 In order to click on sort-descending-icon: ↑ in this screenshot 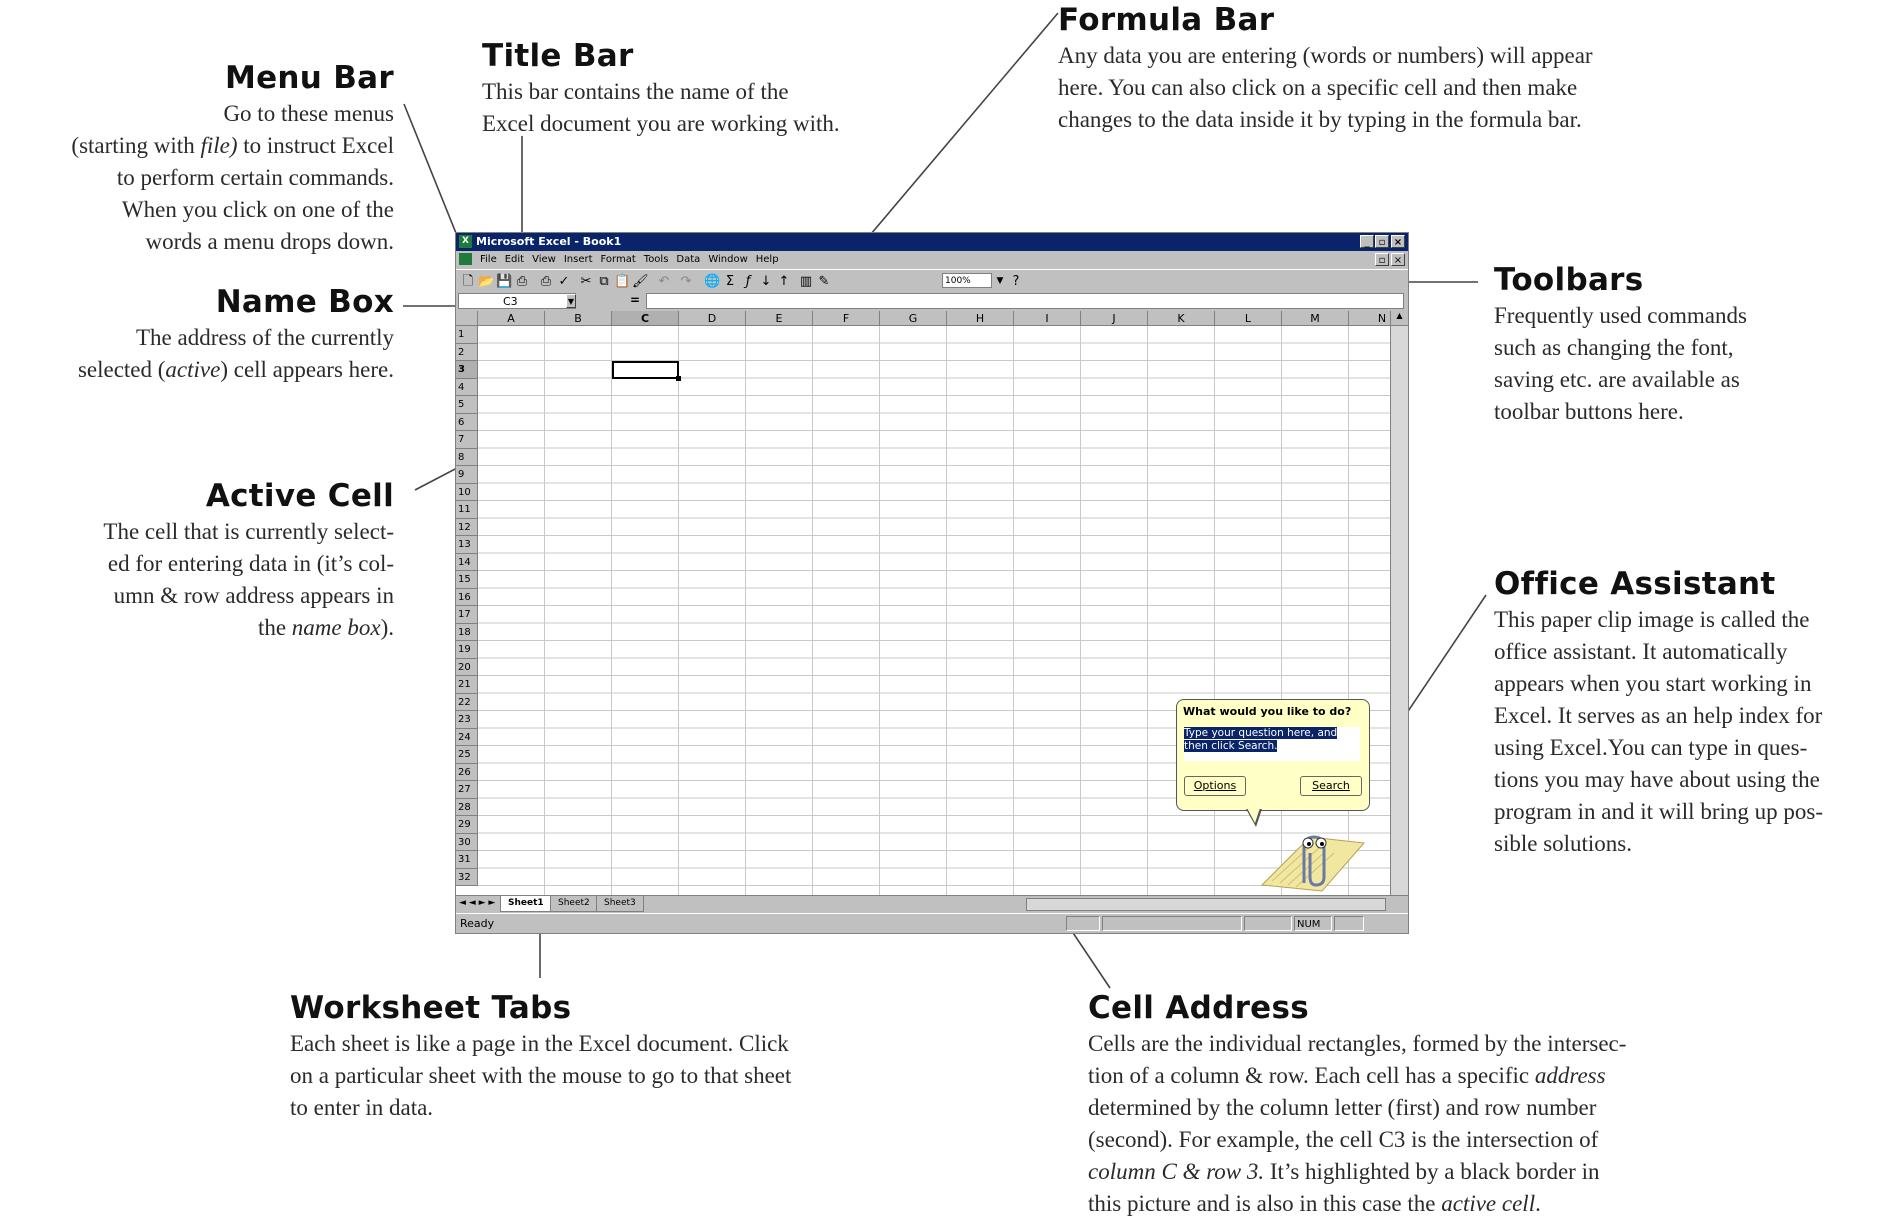, I will do `click(784, 281)`.